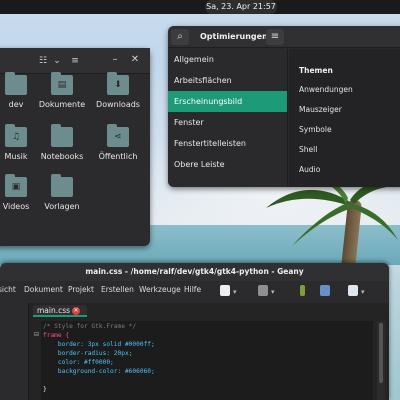  What do you see at coordinates (88, 353) in the screenshot?
I see `code-line: border-radius: 20px;` at bounding box center [88, 353].